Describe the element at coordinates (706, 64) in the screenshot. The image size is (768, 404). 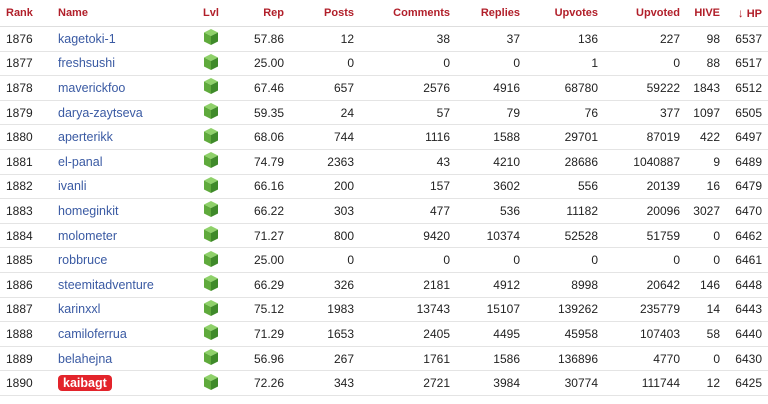
I see `hive-cell: 88` at that location.